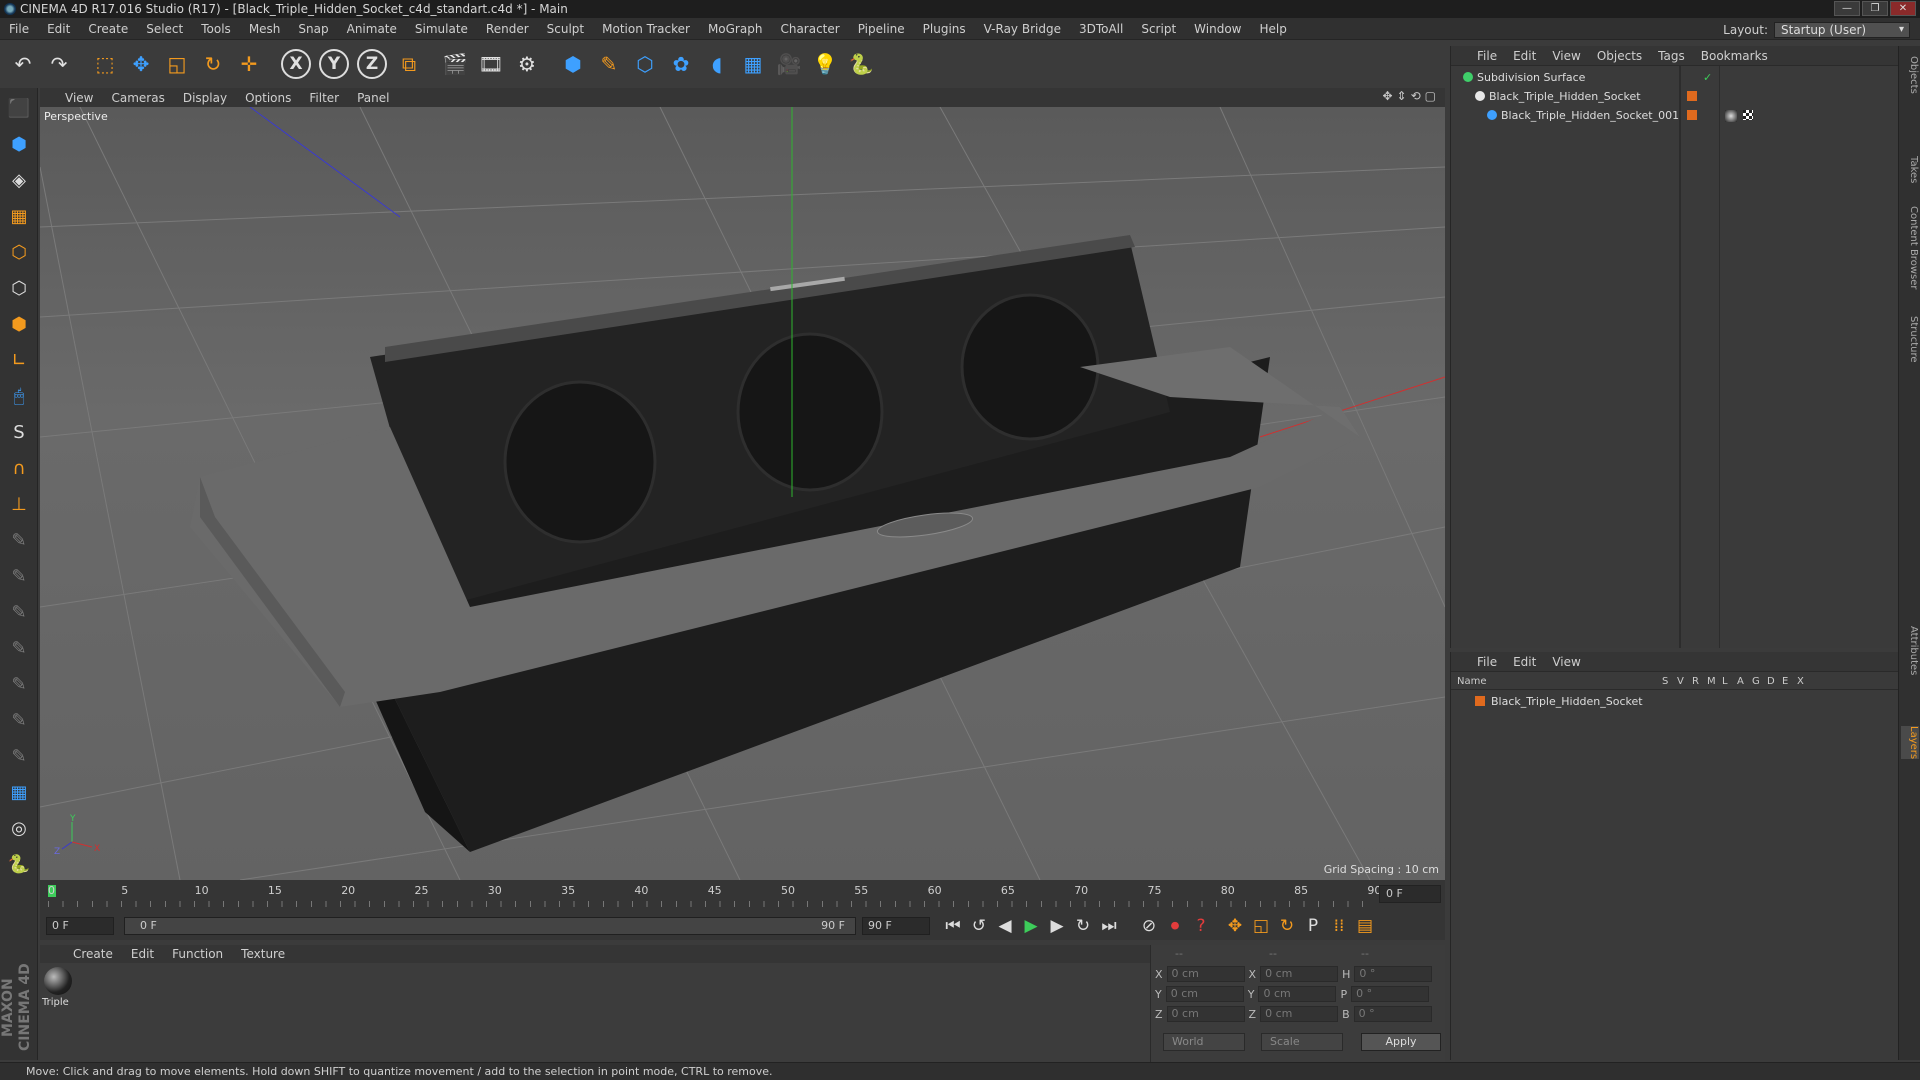 Image resolution: width=1920 pixels, height=1080 pixels. Describe the element at coordinates (142, 954) in the screenshot. I see `material-menu-edit: Edit` at that location.